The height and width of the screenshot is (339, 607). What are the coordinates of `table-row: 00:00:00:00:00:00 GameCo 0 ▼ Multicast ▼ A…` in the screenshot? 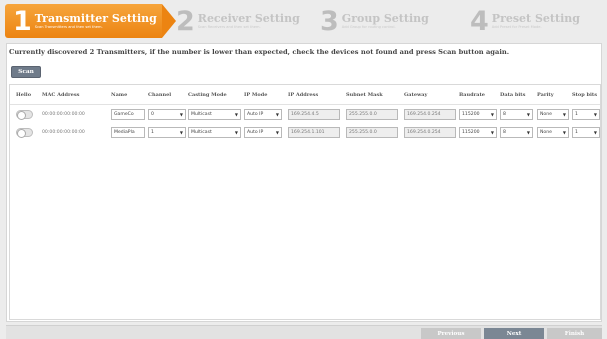 It's located at (305, 115).